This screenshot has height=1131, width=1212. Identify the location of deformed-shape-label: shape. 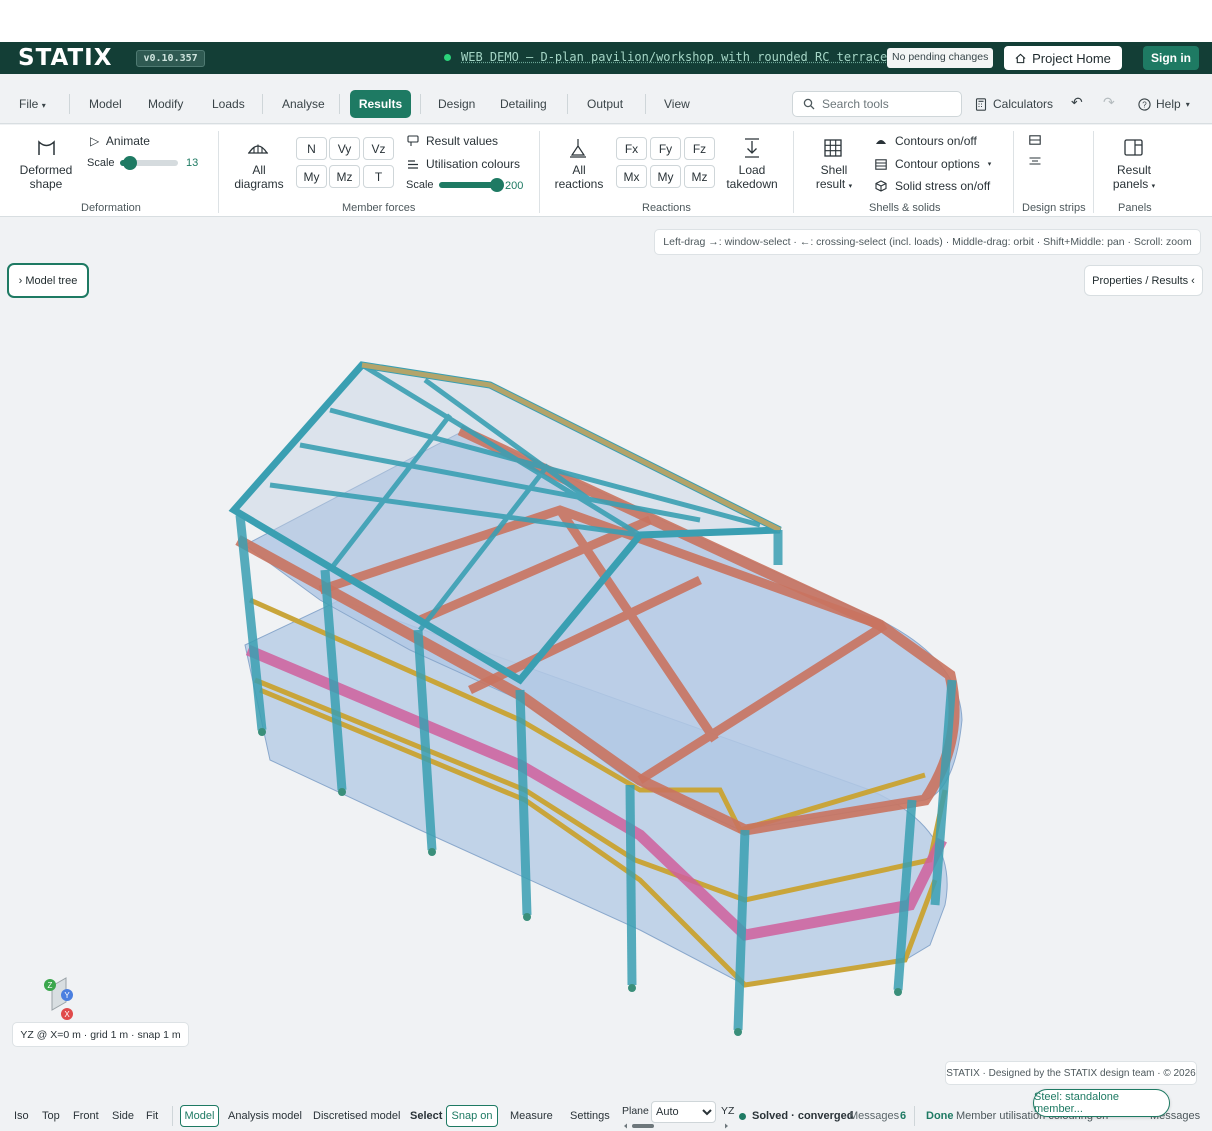
(46, 184).